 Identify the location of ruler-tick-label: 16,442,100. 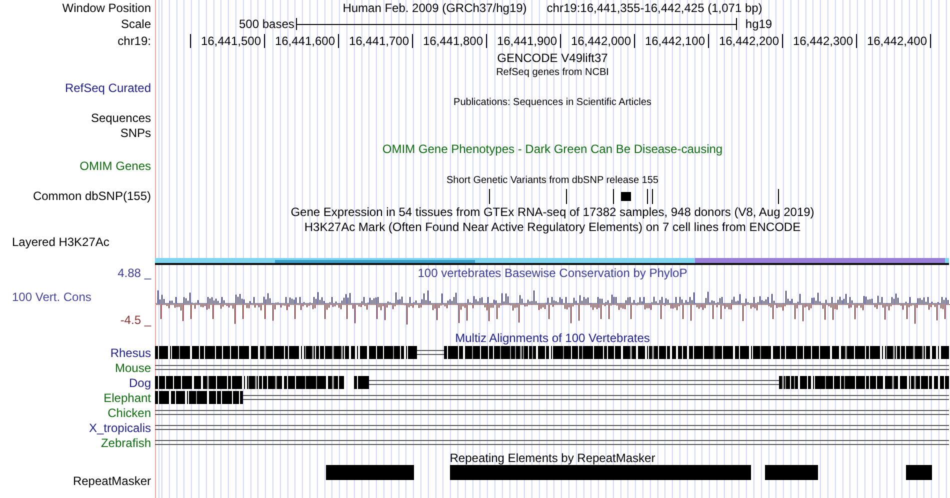
(672, 41).